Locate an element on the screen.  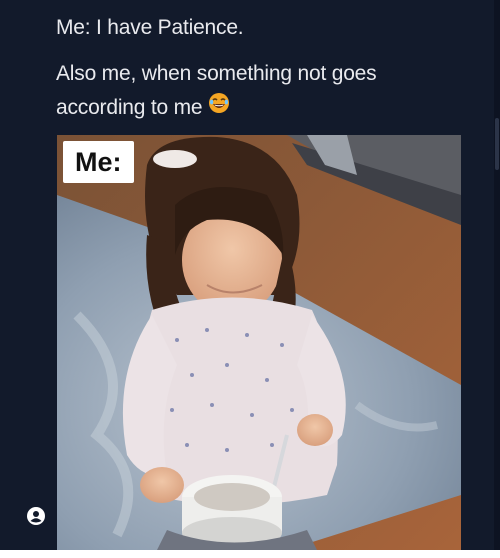
laughing-face-emoji-icon is located at coordinates (219, 106).